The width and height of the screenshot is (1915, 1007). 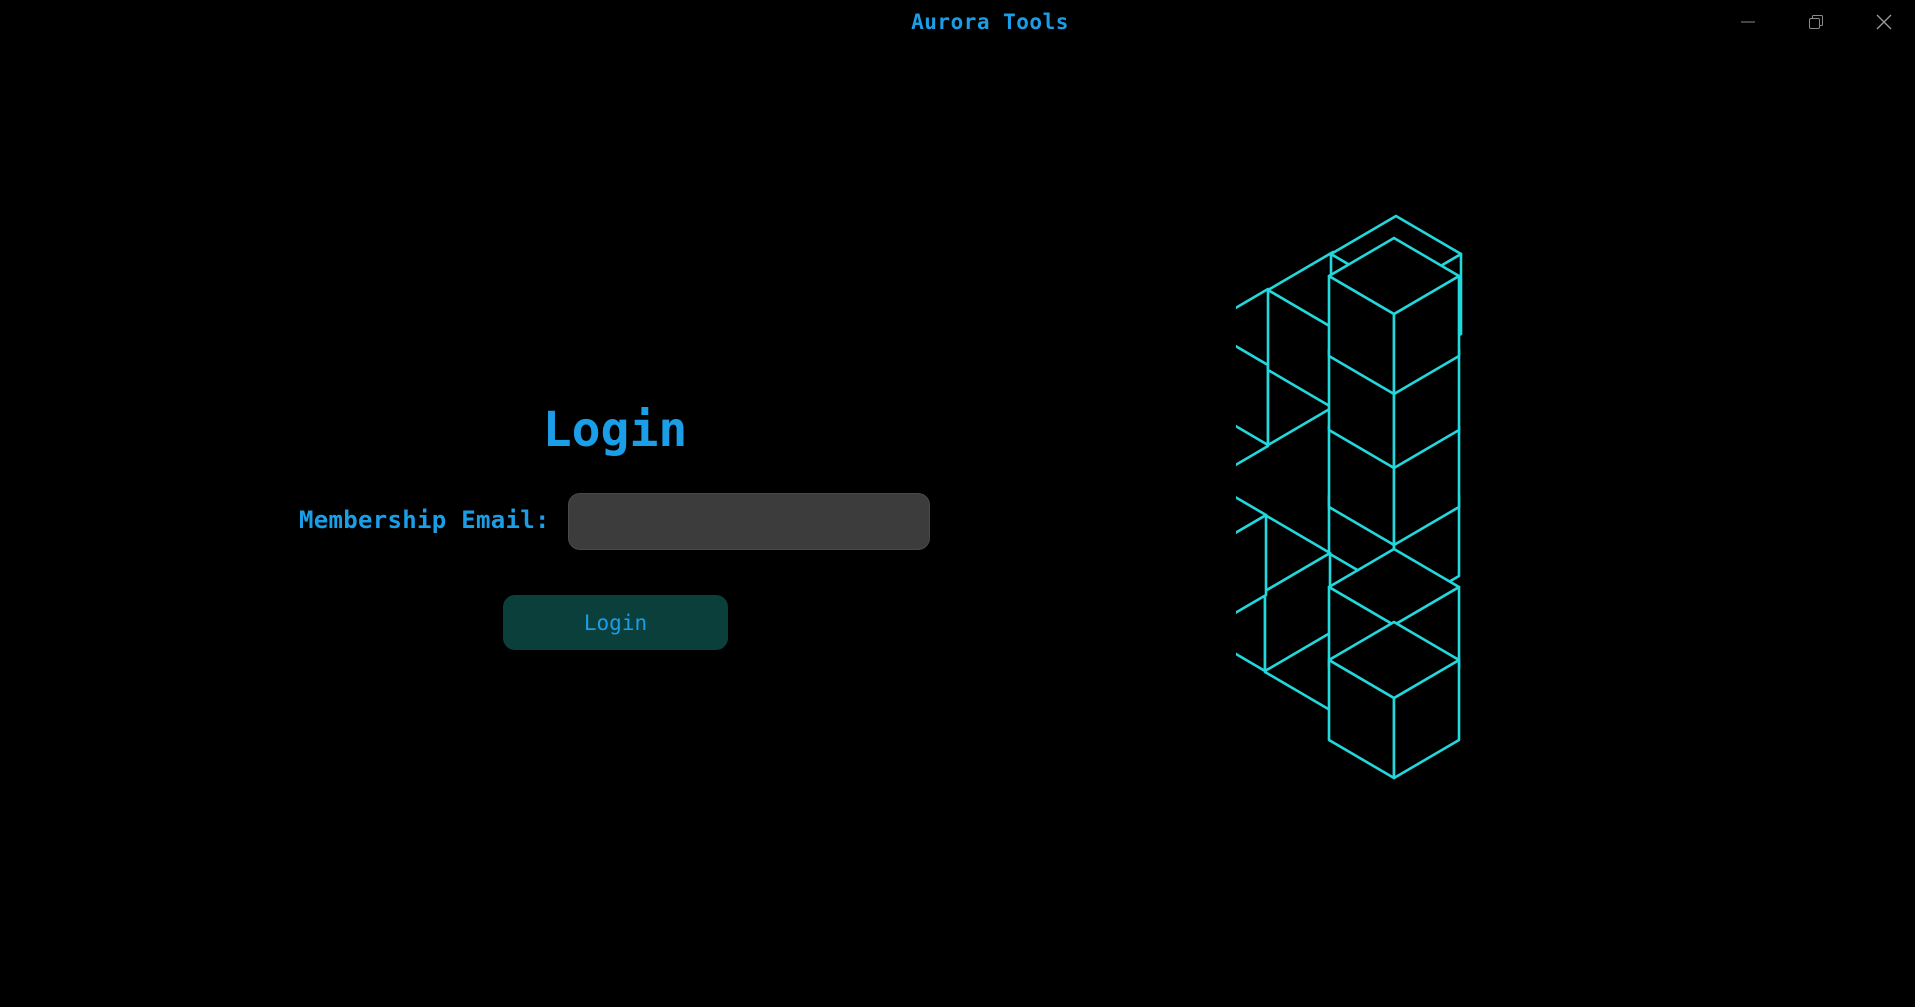 I want to click on close-button, so click(x=1882, y=22).